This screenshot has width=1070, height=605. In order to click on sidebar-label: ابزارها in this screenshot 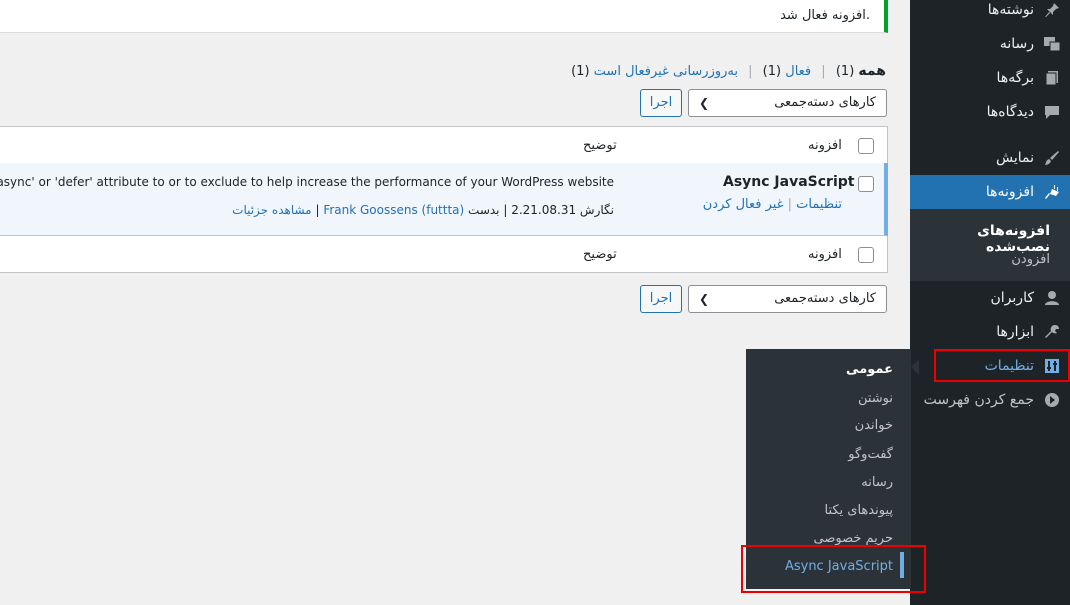, I will do `click(1015, 332)`.